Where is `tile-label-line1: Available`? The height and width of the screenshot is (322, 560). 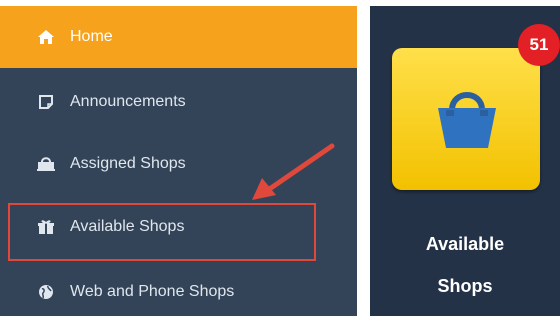
tile-label-line1: Available is located at coordinates (465, 244).